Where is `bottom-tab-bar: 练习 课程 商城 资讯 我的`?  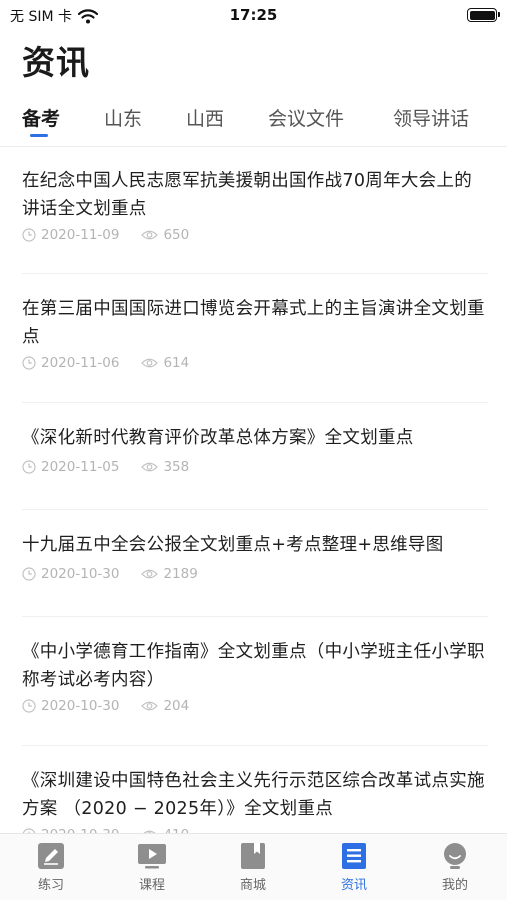 bottom-tab-bar: 练习 课程 商城 资讯 我的 is located at coordinates (253, 866).